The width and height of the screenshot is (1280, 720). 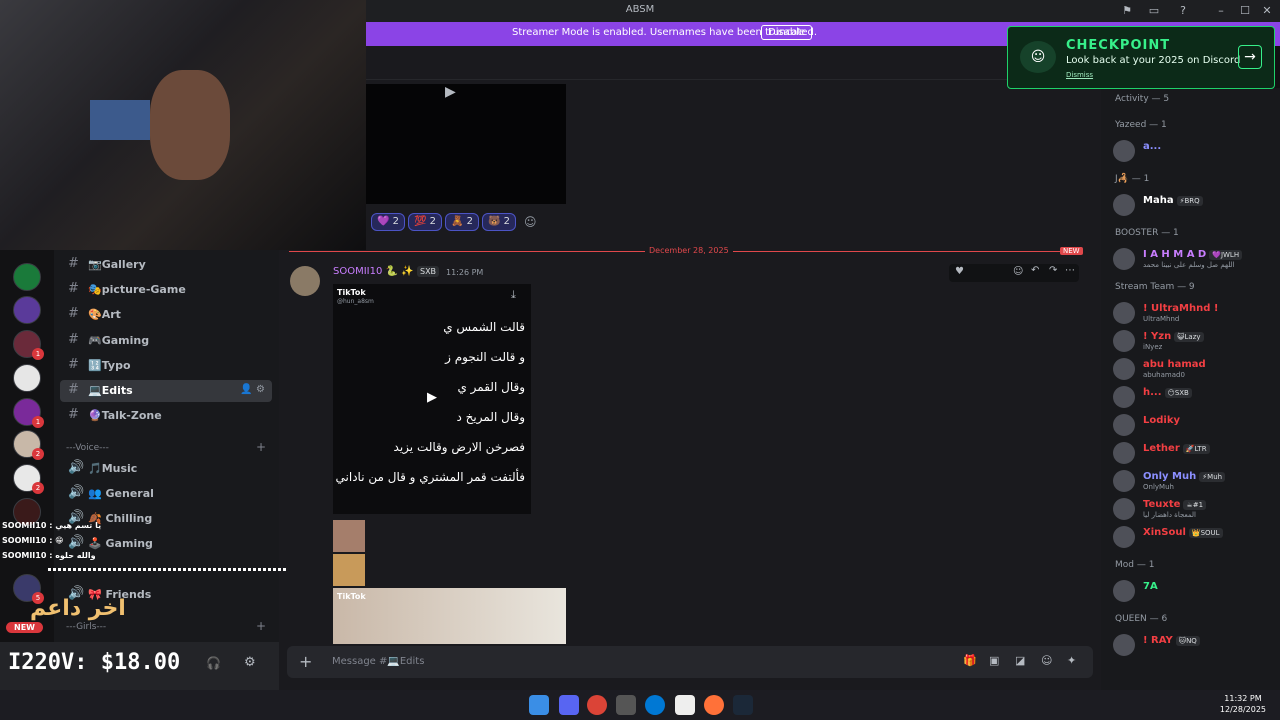 What do you see at coordinates (499, 222) in the screenshot?
I see `reaction-bear: 🐻 2` at bounding box center [499, 222].